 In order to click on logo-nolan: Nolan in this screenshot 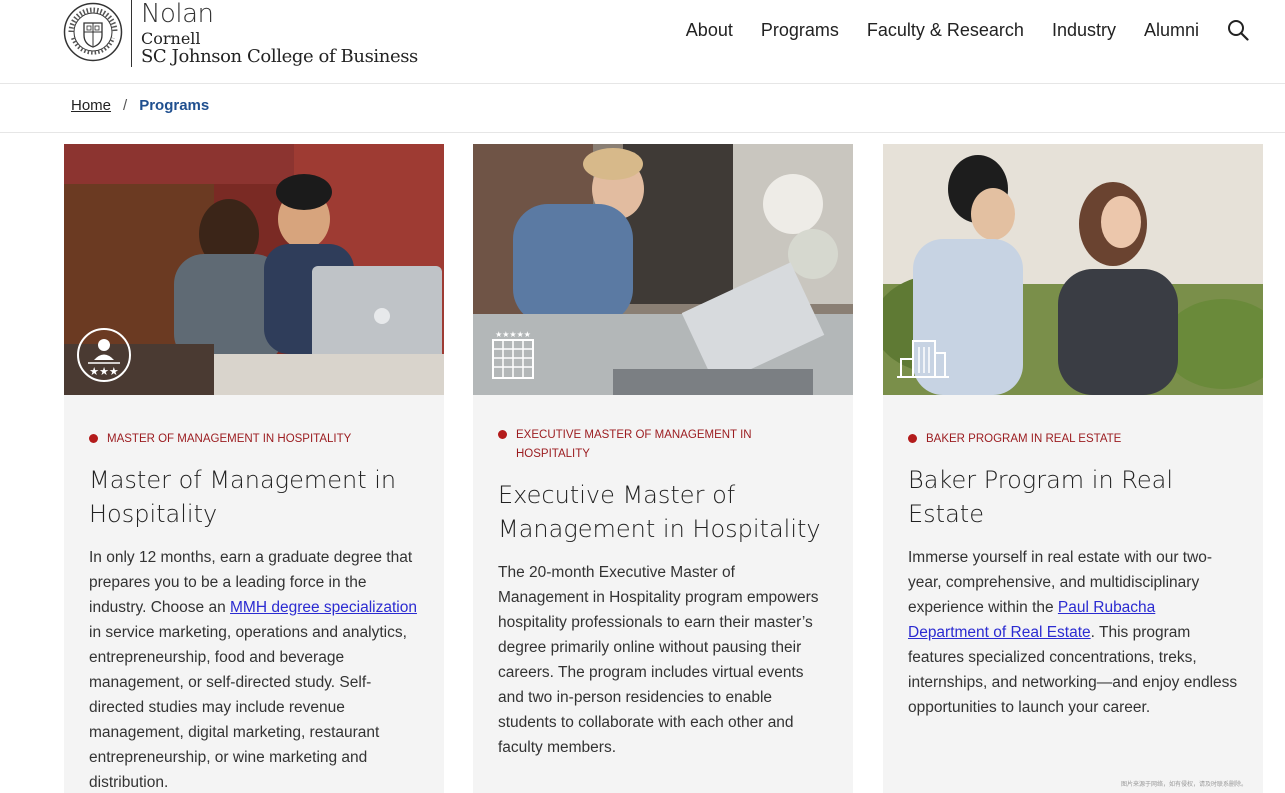, I will do `click(177, 14)`.